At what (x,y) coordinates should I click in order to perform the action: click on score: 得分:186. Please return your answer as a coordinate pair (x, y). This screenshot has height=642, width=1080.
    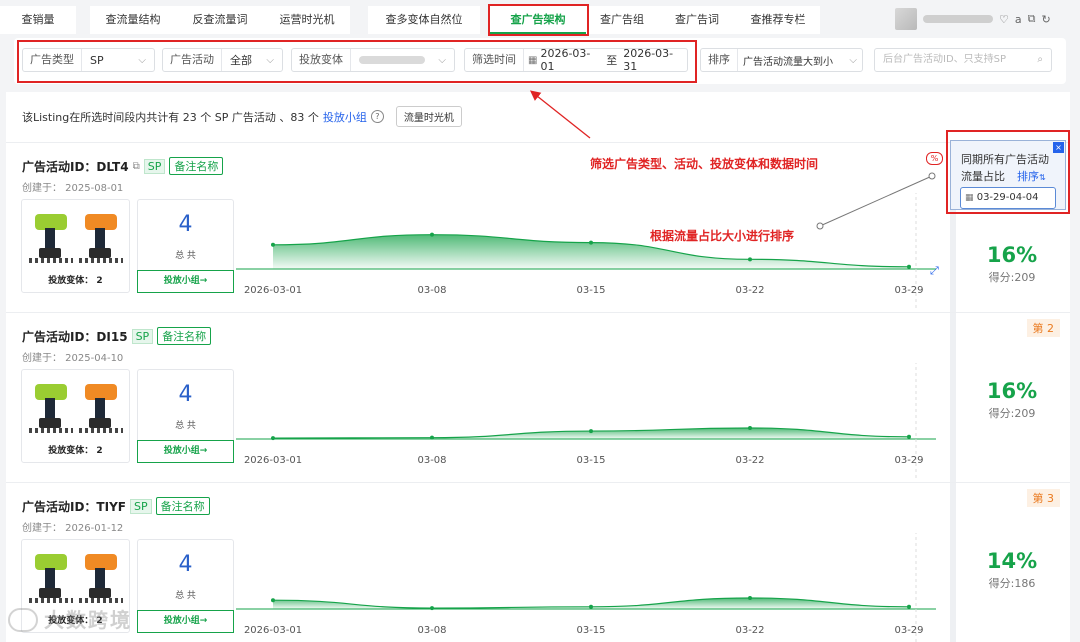
    Looking at the image, I should click on (1012, 583).